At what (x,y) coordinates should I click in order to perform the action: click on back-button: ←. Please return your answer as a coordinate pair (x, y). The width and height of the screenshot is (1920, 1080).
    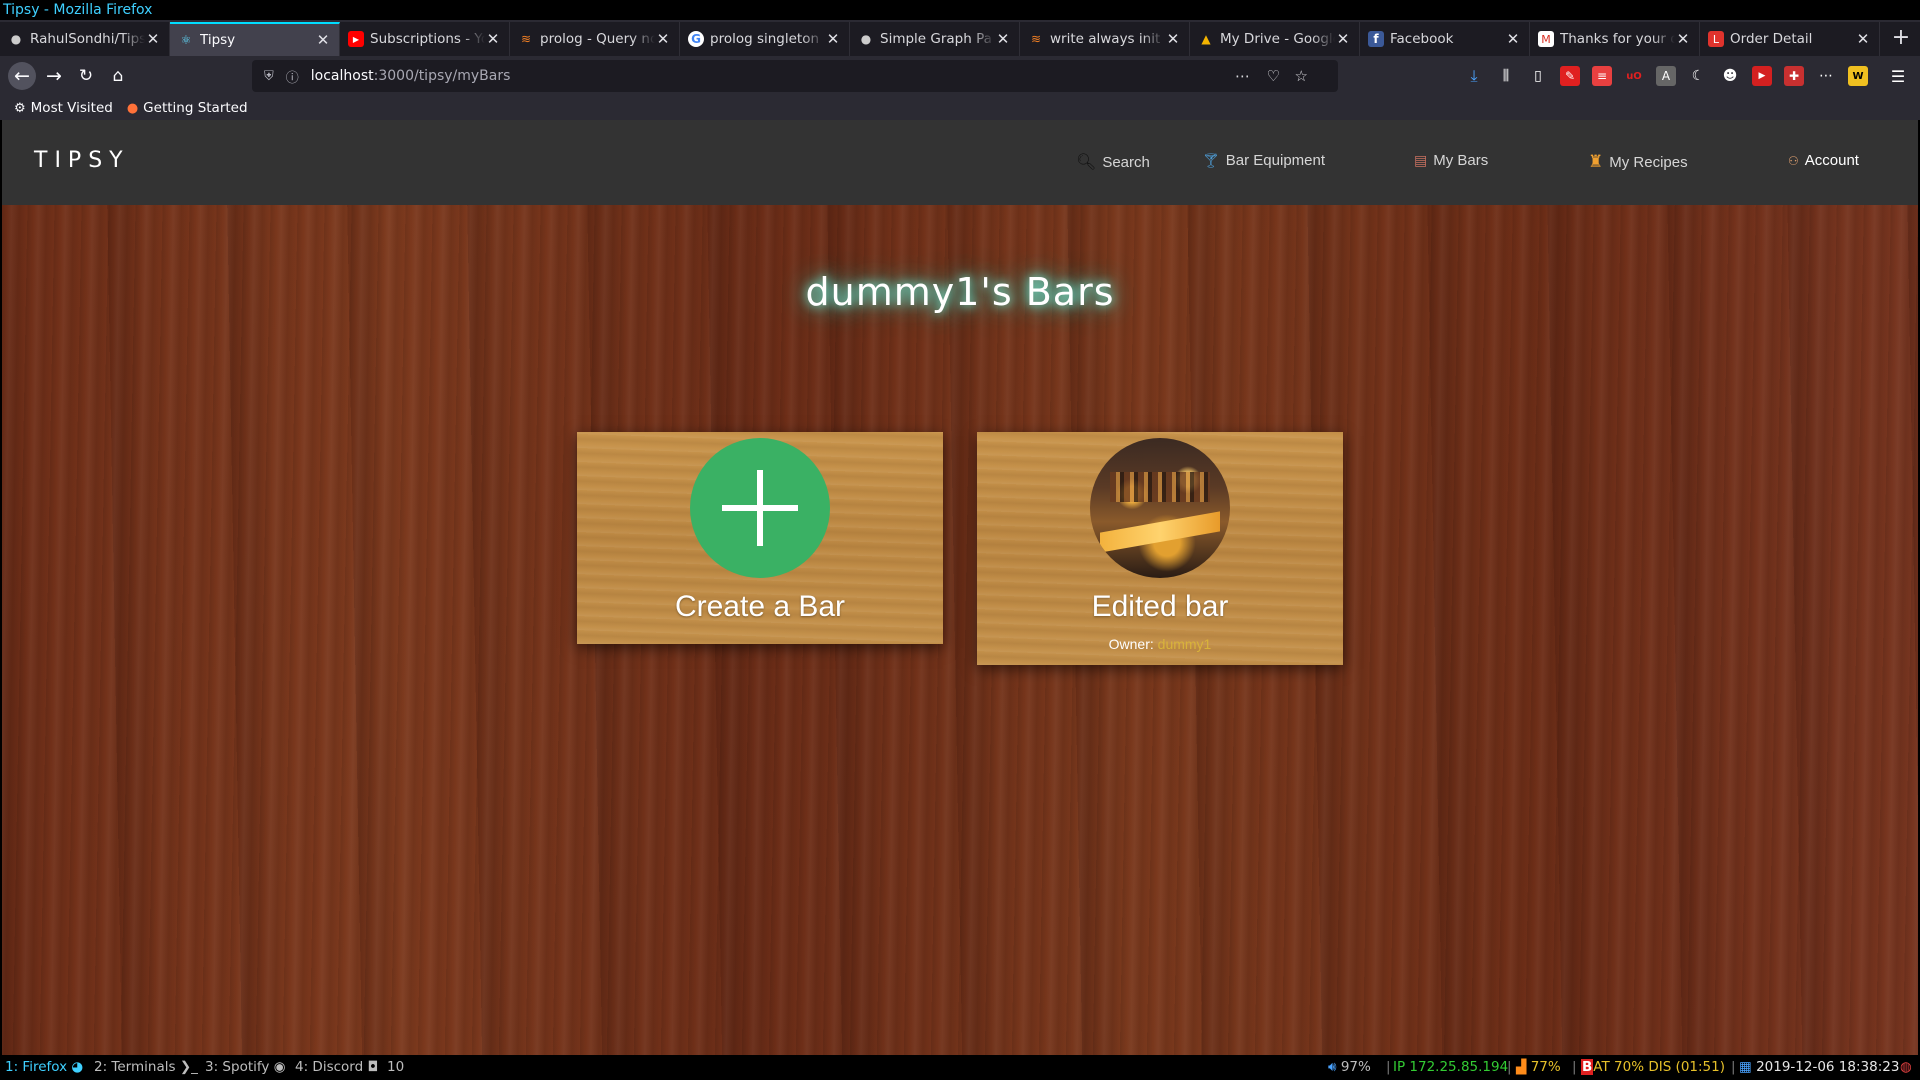
    Looking at the image, I should click on (22, 76).